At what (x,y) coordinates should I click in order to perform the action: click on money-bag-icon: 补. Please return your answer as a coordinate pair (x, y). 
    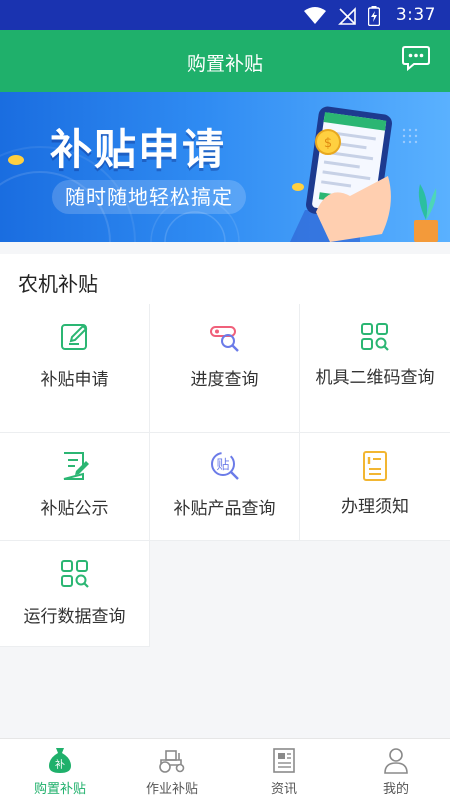
    Looking at the image, I should click on (60, 760).